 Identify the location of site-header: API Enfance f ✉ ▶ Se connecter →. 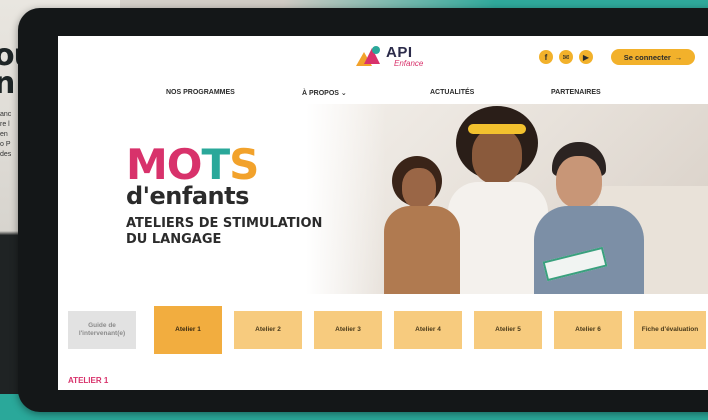
(383, 57).